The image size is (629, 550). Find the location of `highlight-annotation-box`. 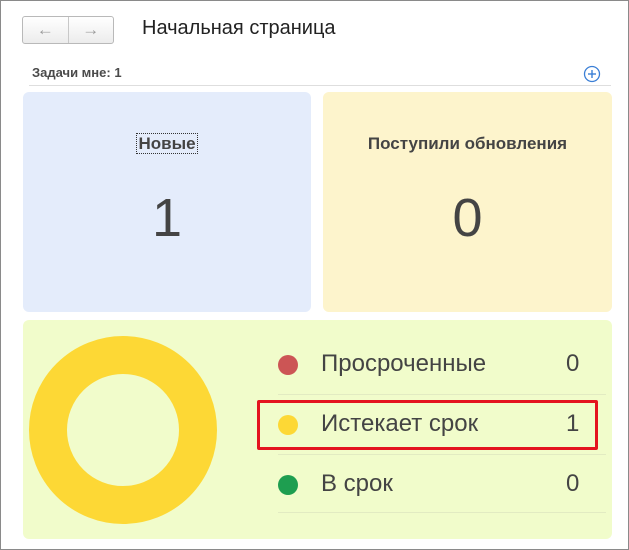

highlight-annotation-box is located at coordinates (427, 425).